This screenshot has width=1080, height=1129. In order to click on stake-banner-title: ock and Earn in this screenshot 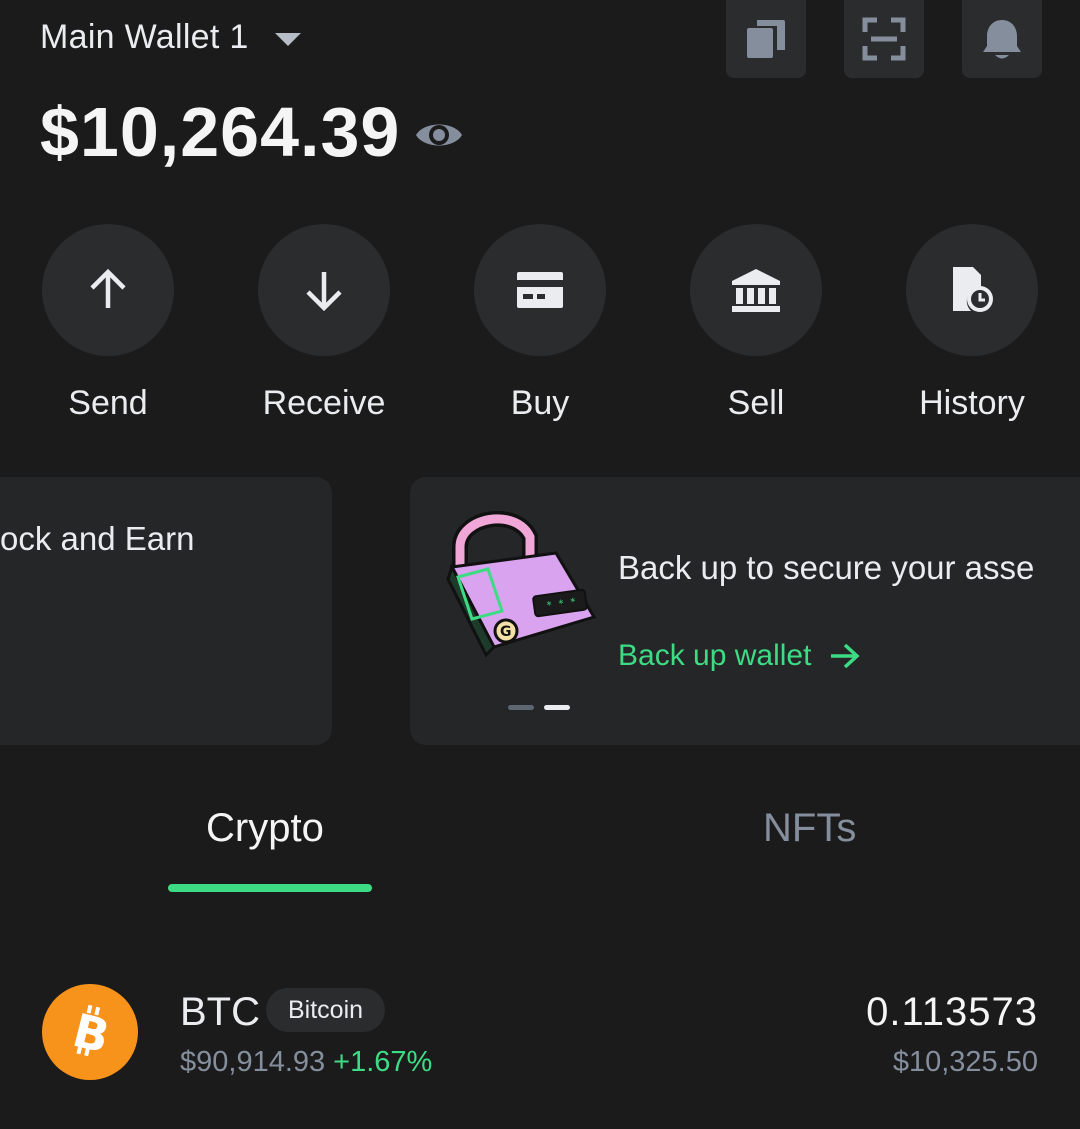, I will do `click(97, 538)`.